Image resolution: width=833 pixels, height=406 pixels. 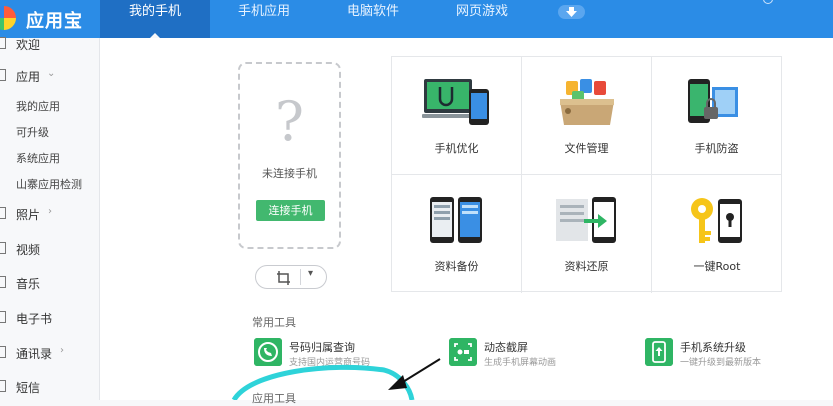 What do you see at coordinates (322, 347) in the screenshot?
I see `tool-name: 号码归属查询` at bounding box center [322, 347].